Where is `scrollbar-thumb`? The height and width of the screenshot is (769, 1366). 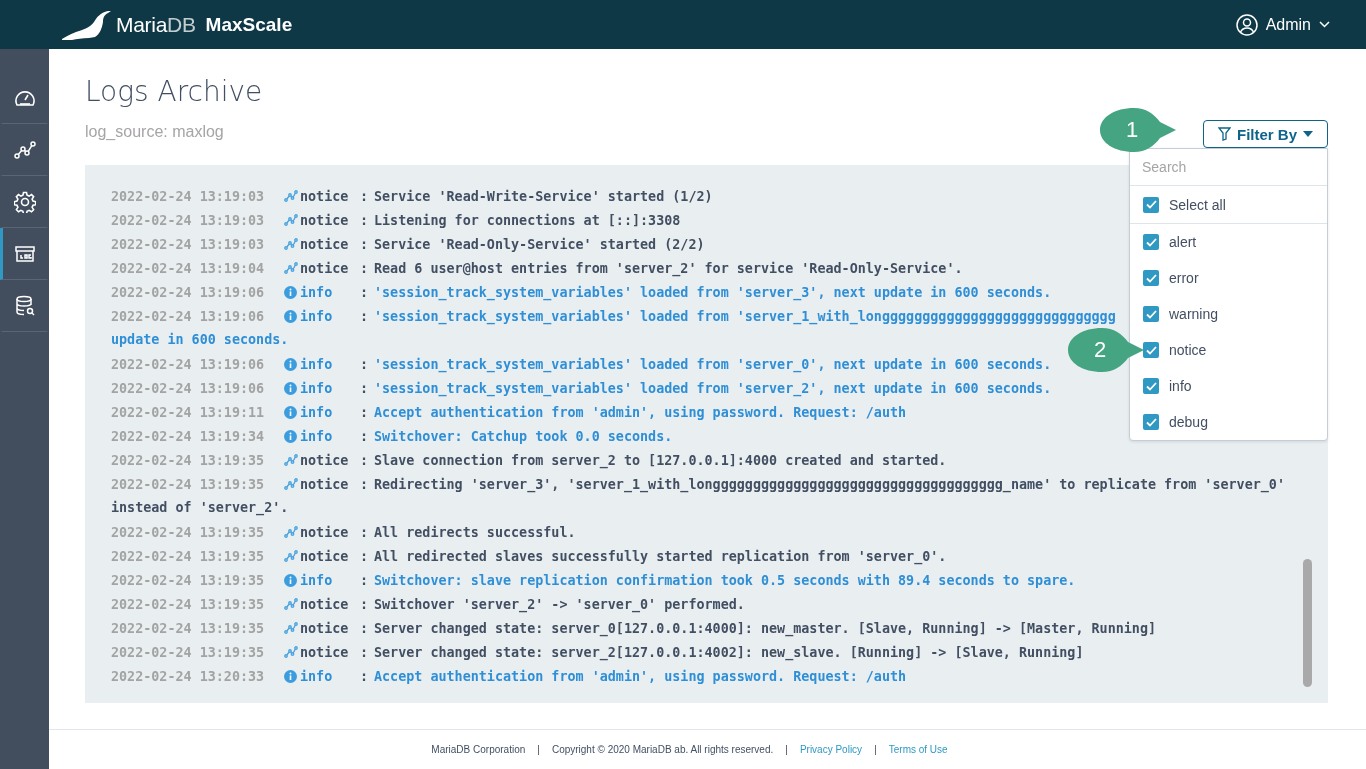 scrollbar-thumb is located at coordinates (1307, 623).